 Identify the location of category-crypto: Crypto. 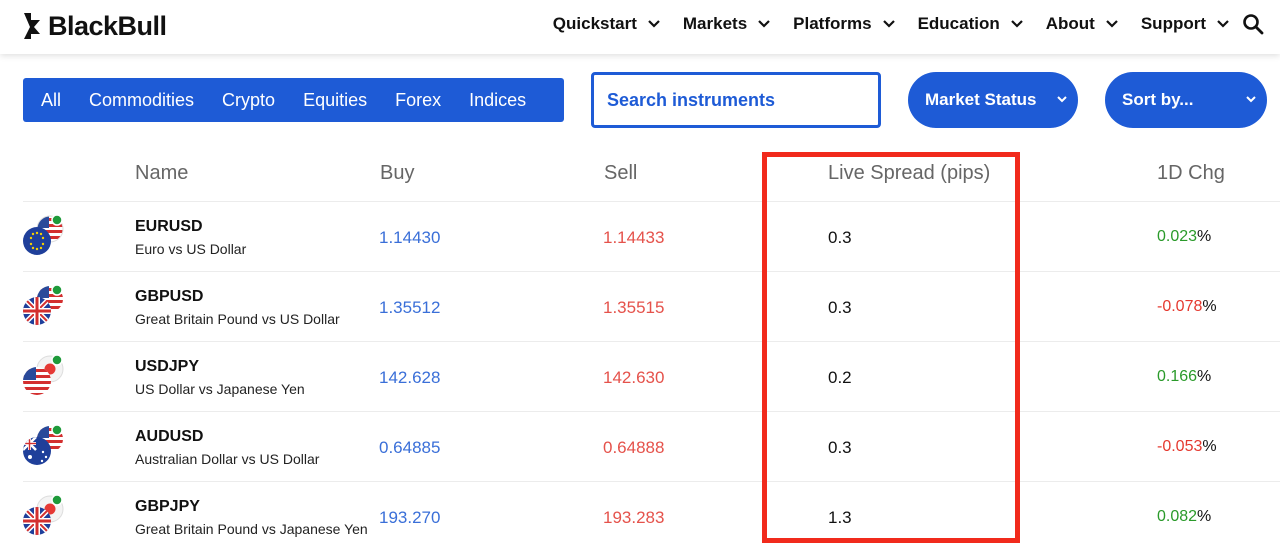
(248, 100).